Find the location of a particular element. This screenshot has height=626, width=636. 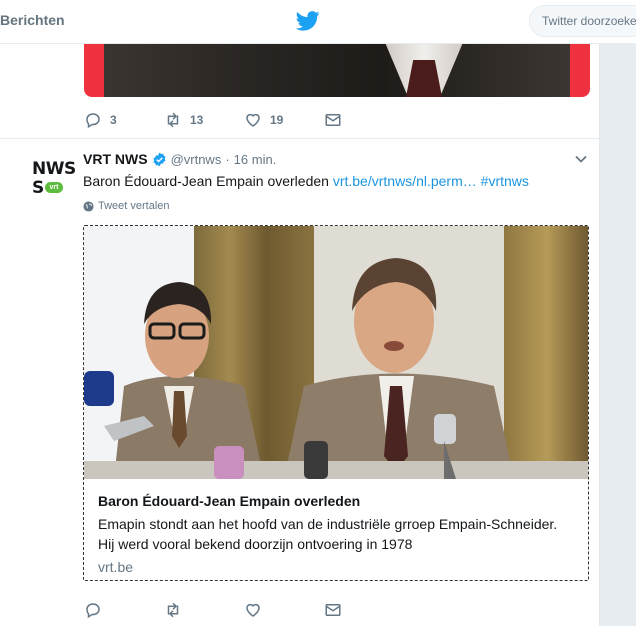

author-name: VRT NWS is located at coordinates (115, 159).